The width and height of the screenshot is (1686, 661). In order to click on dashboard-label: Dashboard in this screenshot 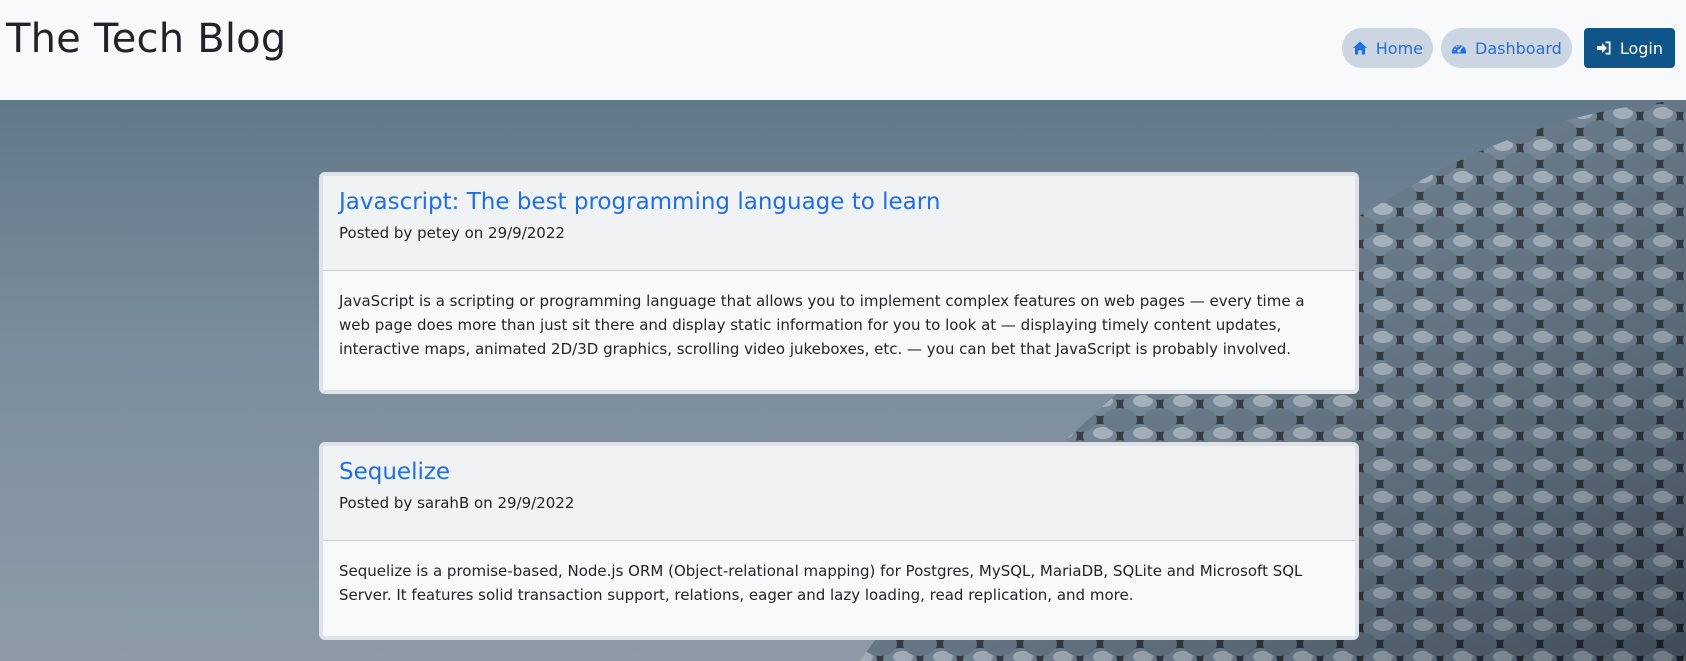, I will do `click(1518, 48)`.